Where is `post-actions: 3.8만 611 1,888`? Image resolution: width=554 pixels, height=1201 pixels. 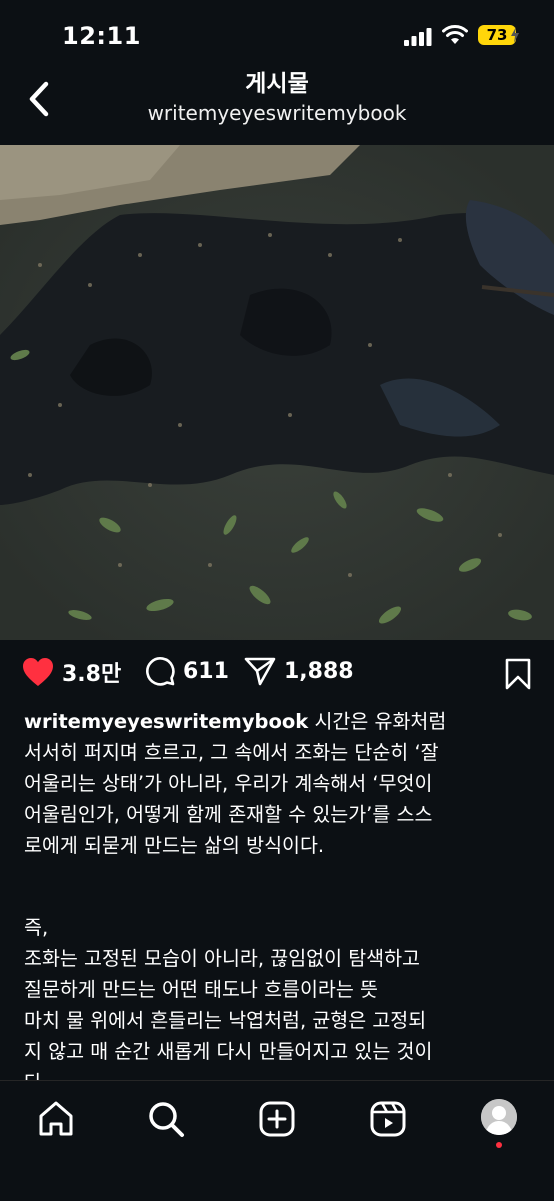
post-actions: 3.8만 611 1,888 is located at coordinates (277, 675).